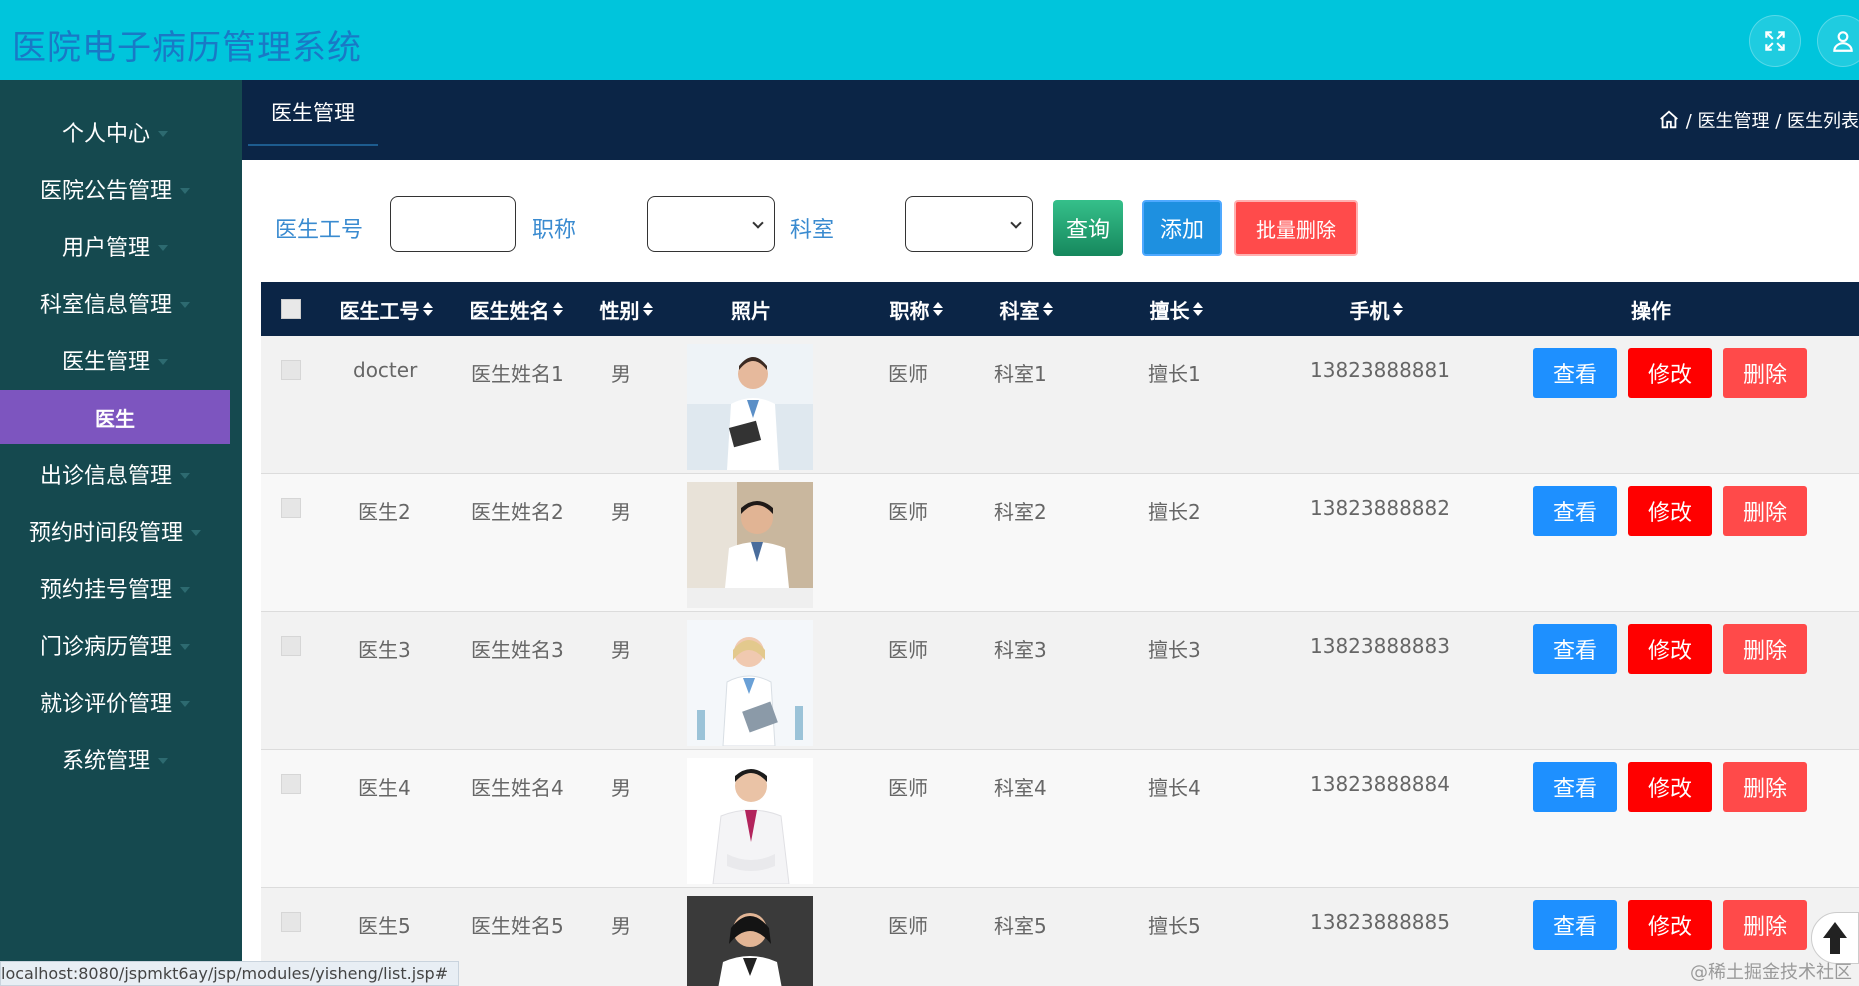 This screenshot has width=1859, height=986. I want to click on sidebar-item-doctor: 医生, so click(115, 417).